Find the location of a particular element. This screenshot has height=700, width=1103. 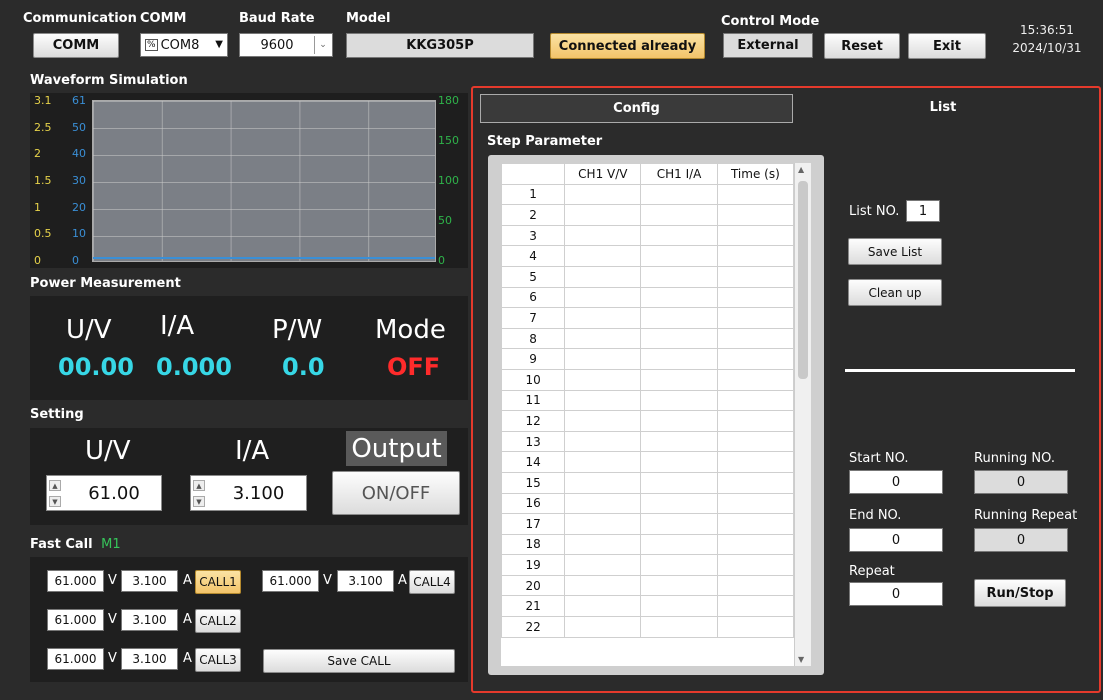

call3-button: CALL3 is located at coordinates (218, 660).